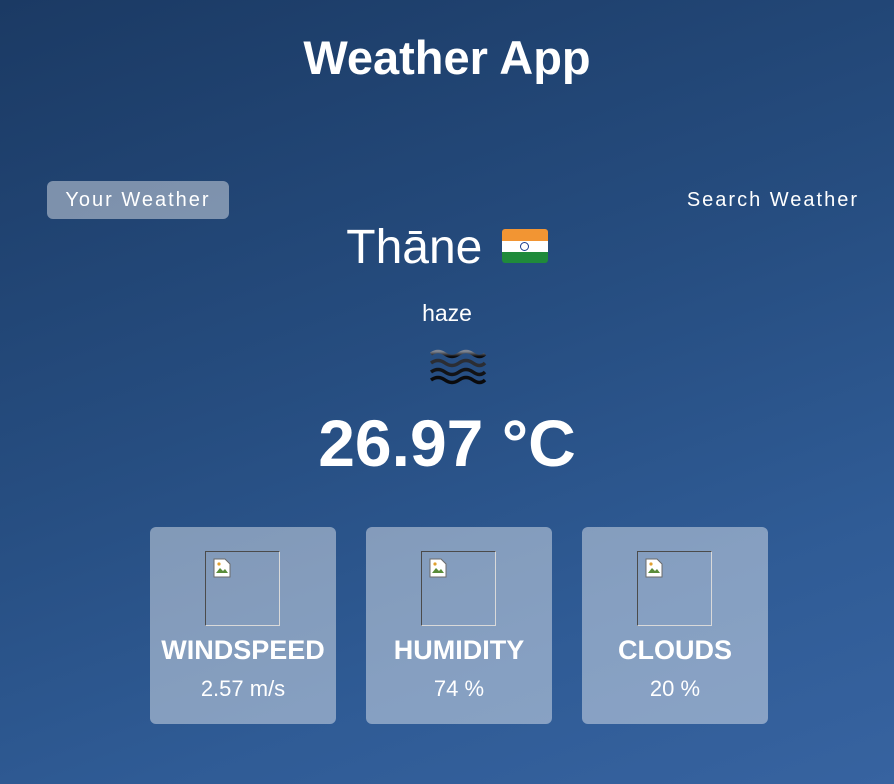 Image resolution: width=894 pixels, height=784 pixels. Describe the element at coordinates (457, 365) in the screenshot. I see `haze-icon` at that location.